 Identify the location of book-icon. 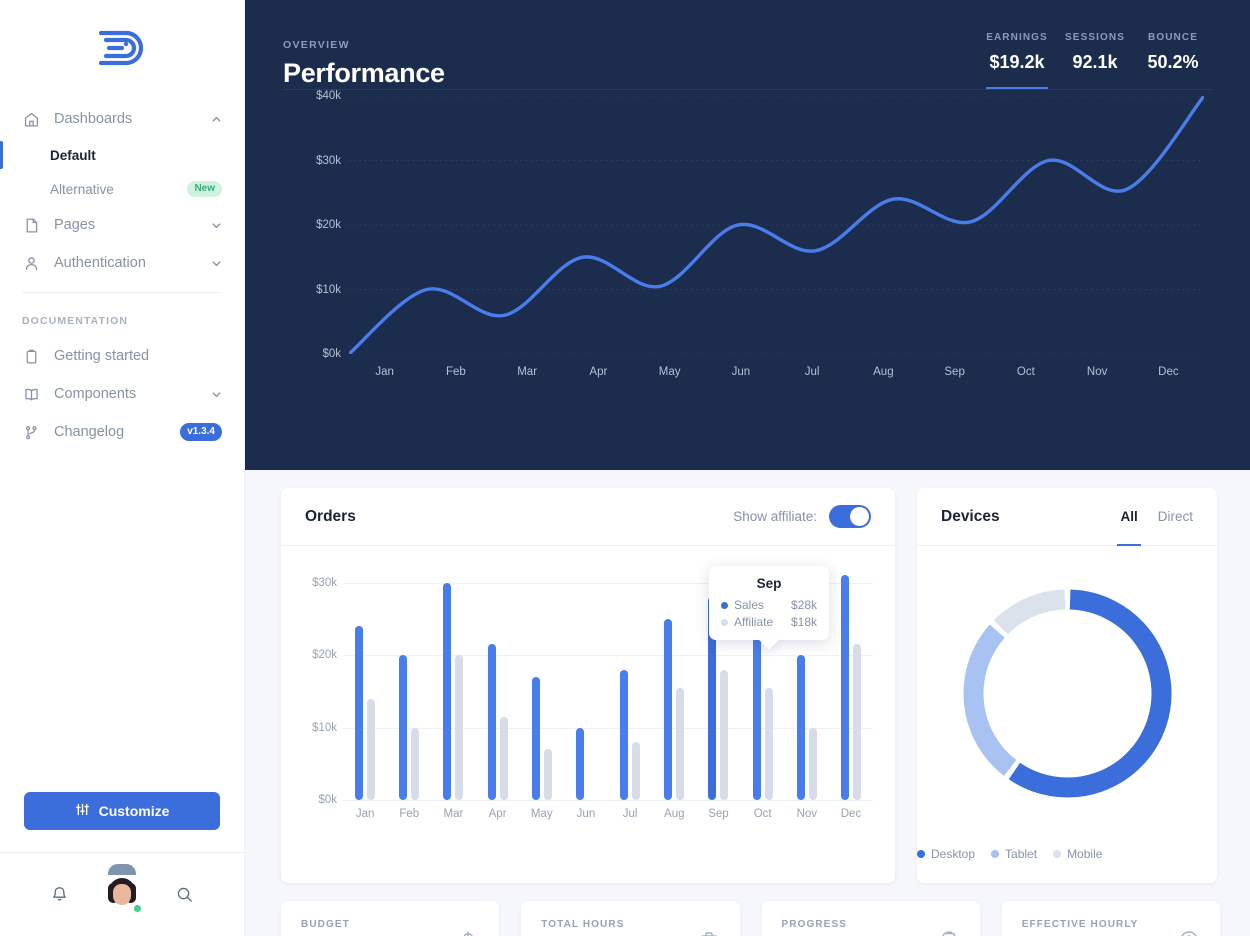
(31, 394).